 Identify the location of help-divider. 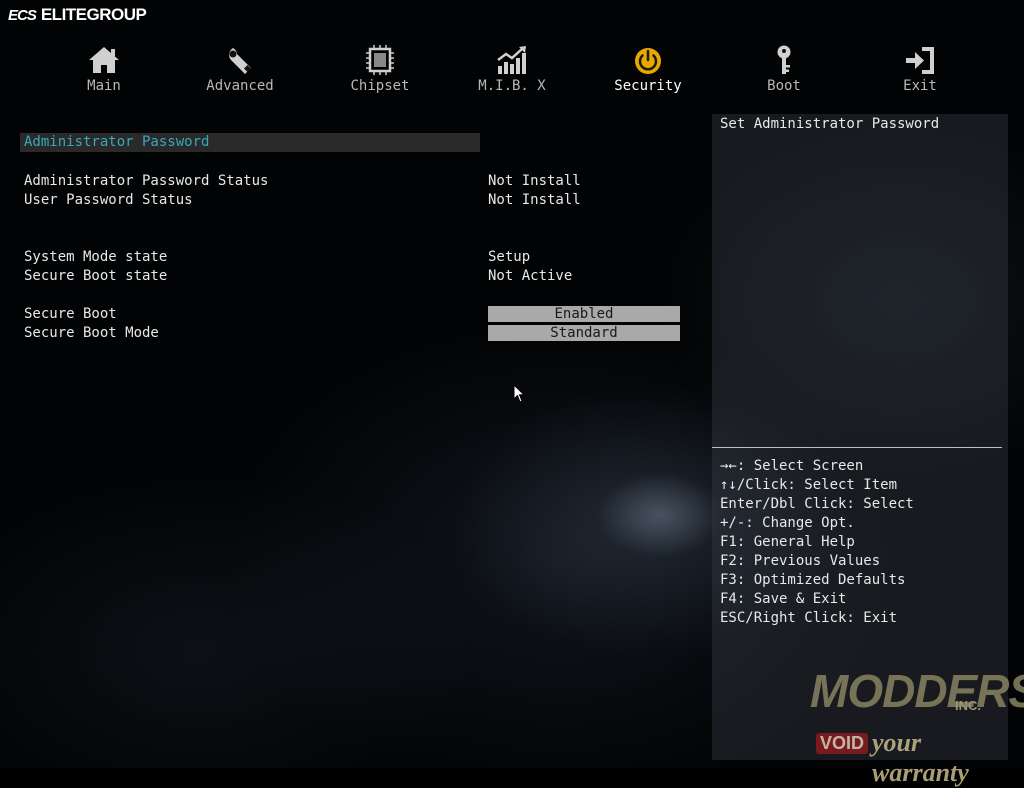
(857, 447).